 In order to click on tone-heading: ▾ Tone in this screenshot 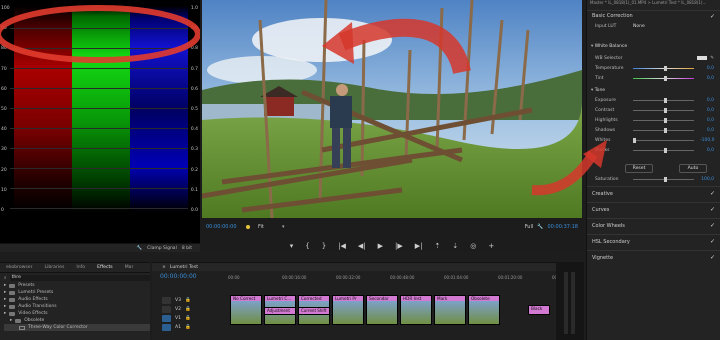, I will do `click(652, 90)`.